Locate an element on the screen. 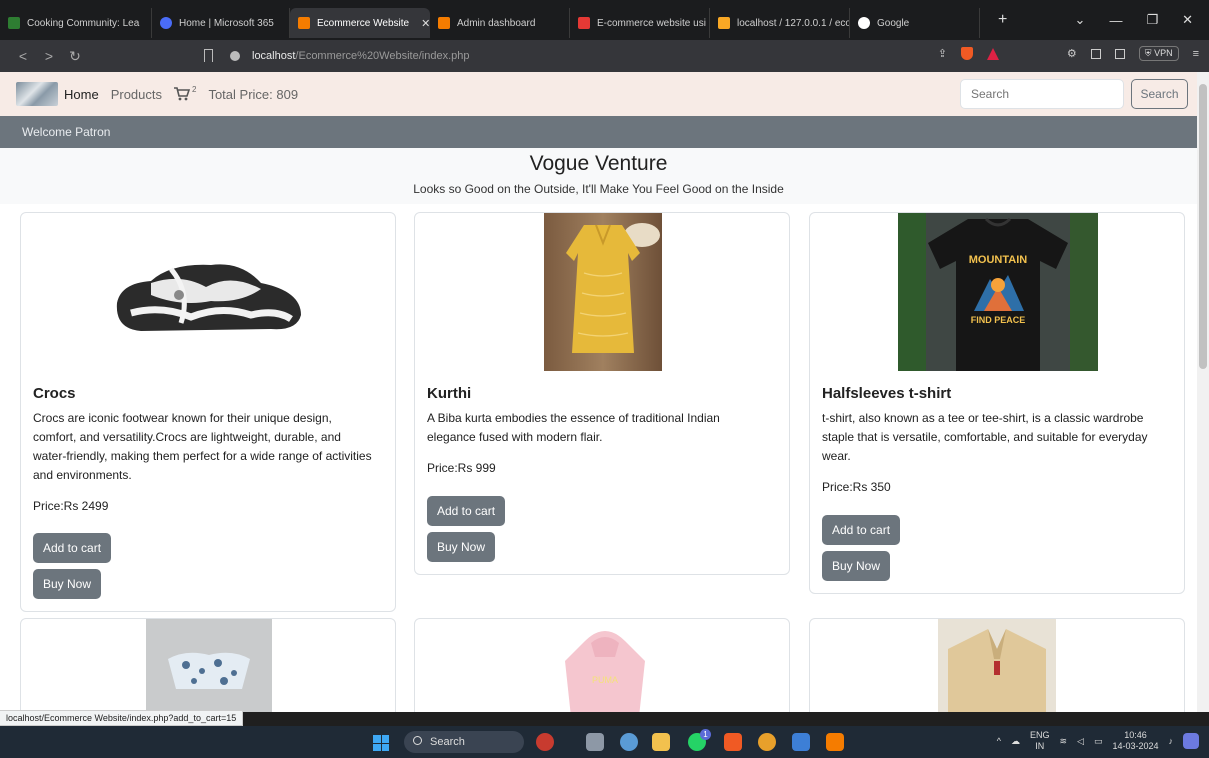 The height and width of the screenshot is (758, 1209). cart-icon is located at coordinates (182, 94).